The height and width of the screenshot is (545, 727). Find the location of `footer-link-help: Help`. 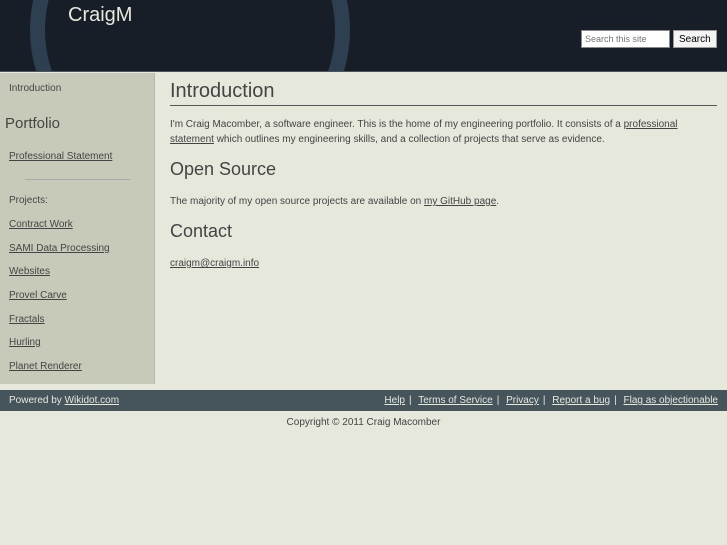

footer-link-help: Help is located at coordinates (394, 400).